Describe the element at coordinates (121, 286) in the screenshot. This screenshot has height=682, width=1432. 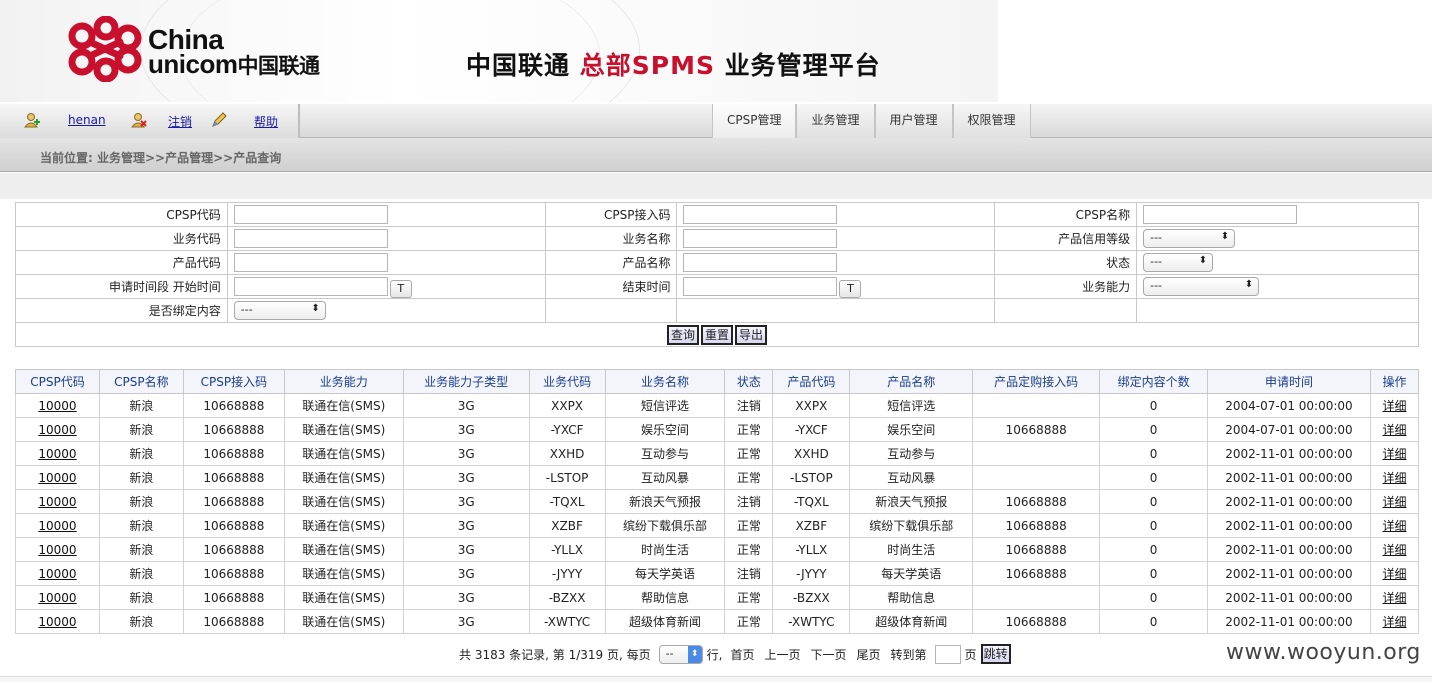
I see `apply-start-label: 申请时间段 开始时间` at that location.